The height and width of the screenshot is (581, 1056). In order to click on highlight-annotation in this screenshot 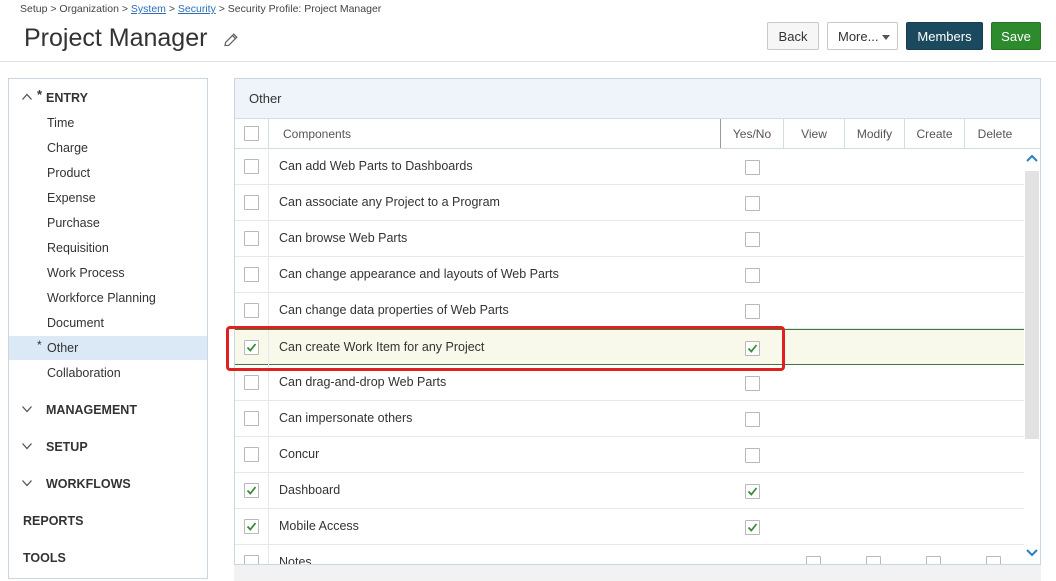, I will do `click(505, 348)`.